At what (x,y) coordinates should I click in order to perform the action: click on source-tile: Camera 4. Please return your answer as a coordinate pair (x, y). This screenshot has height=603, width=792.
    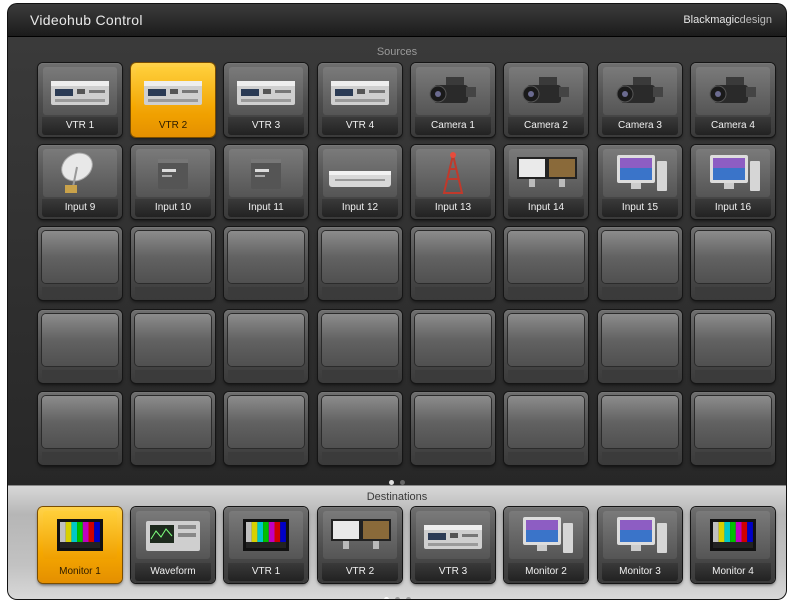
    Looking at the image, I should click on (733, 100).